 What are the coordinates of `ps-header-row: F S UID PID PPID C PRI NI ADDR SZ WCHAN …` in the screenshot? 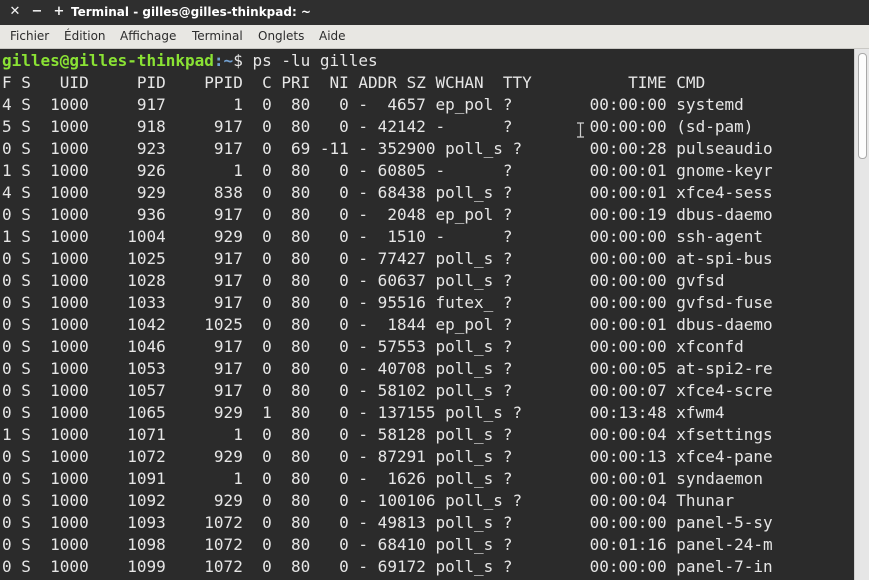 It's located at (354, 82).